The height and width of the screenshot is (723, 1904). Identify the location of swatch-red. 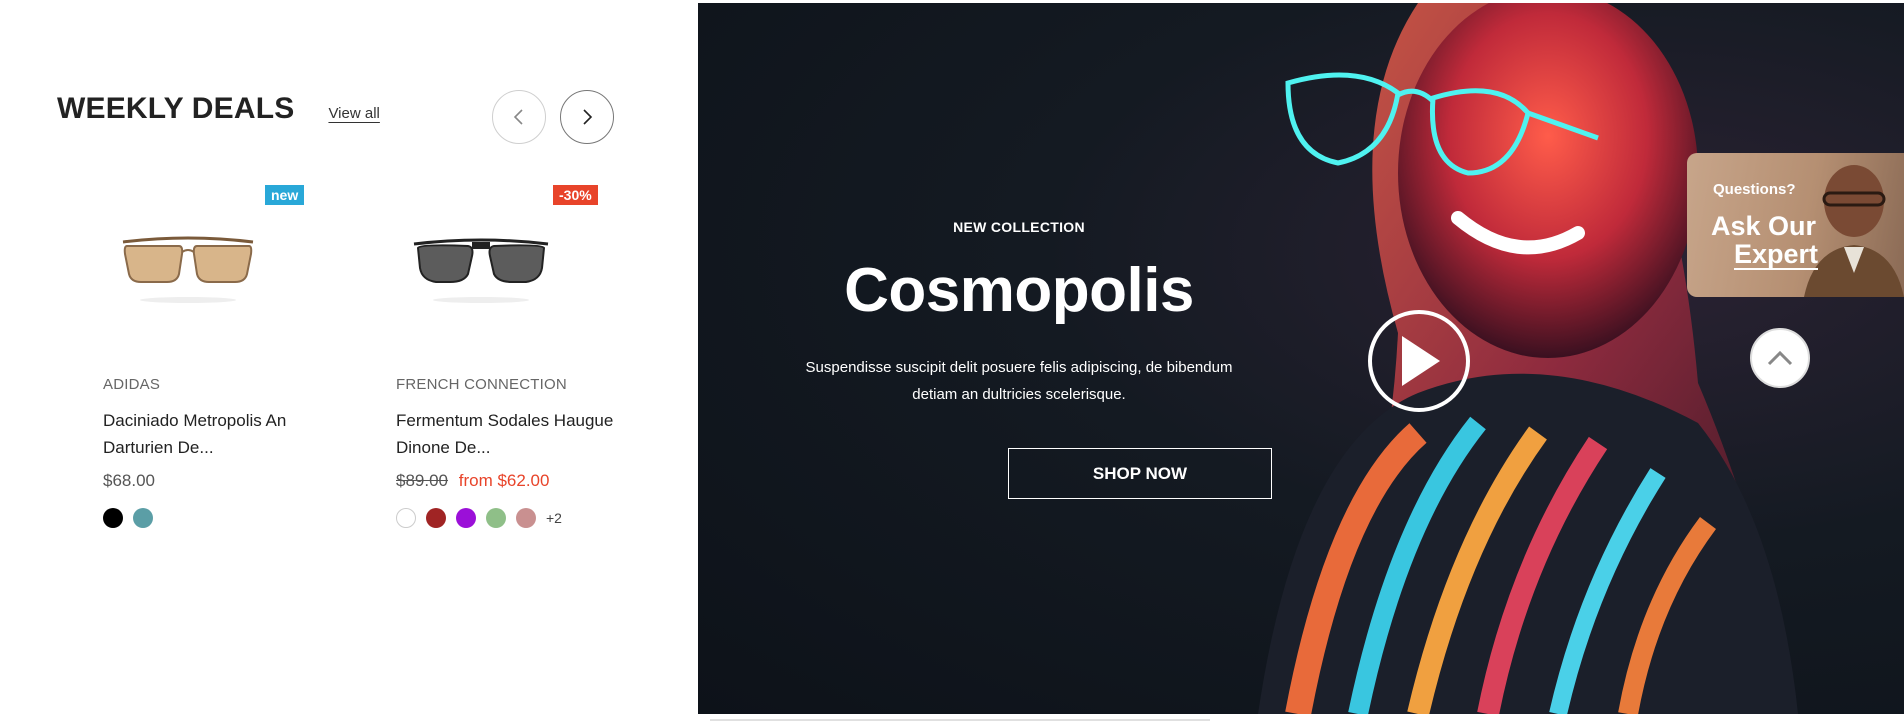
(436, 518).